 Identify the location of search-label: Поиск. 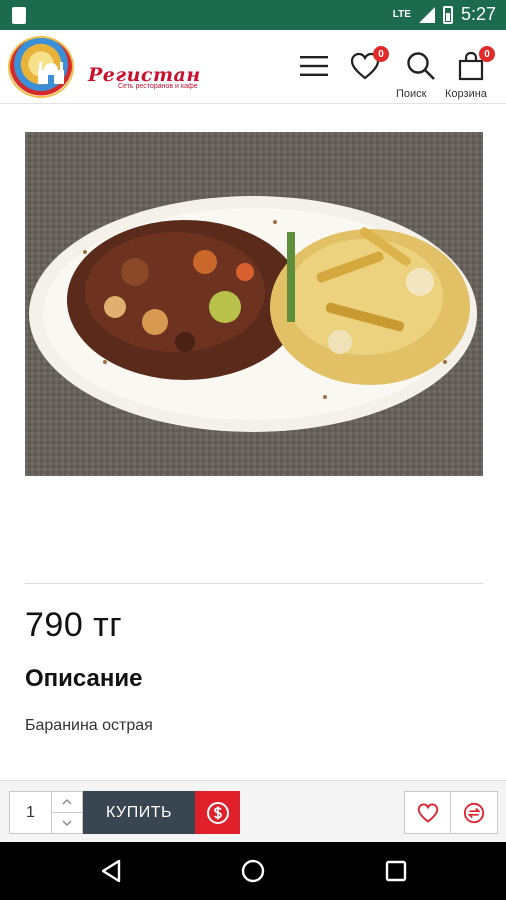
(411, 94).